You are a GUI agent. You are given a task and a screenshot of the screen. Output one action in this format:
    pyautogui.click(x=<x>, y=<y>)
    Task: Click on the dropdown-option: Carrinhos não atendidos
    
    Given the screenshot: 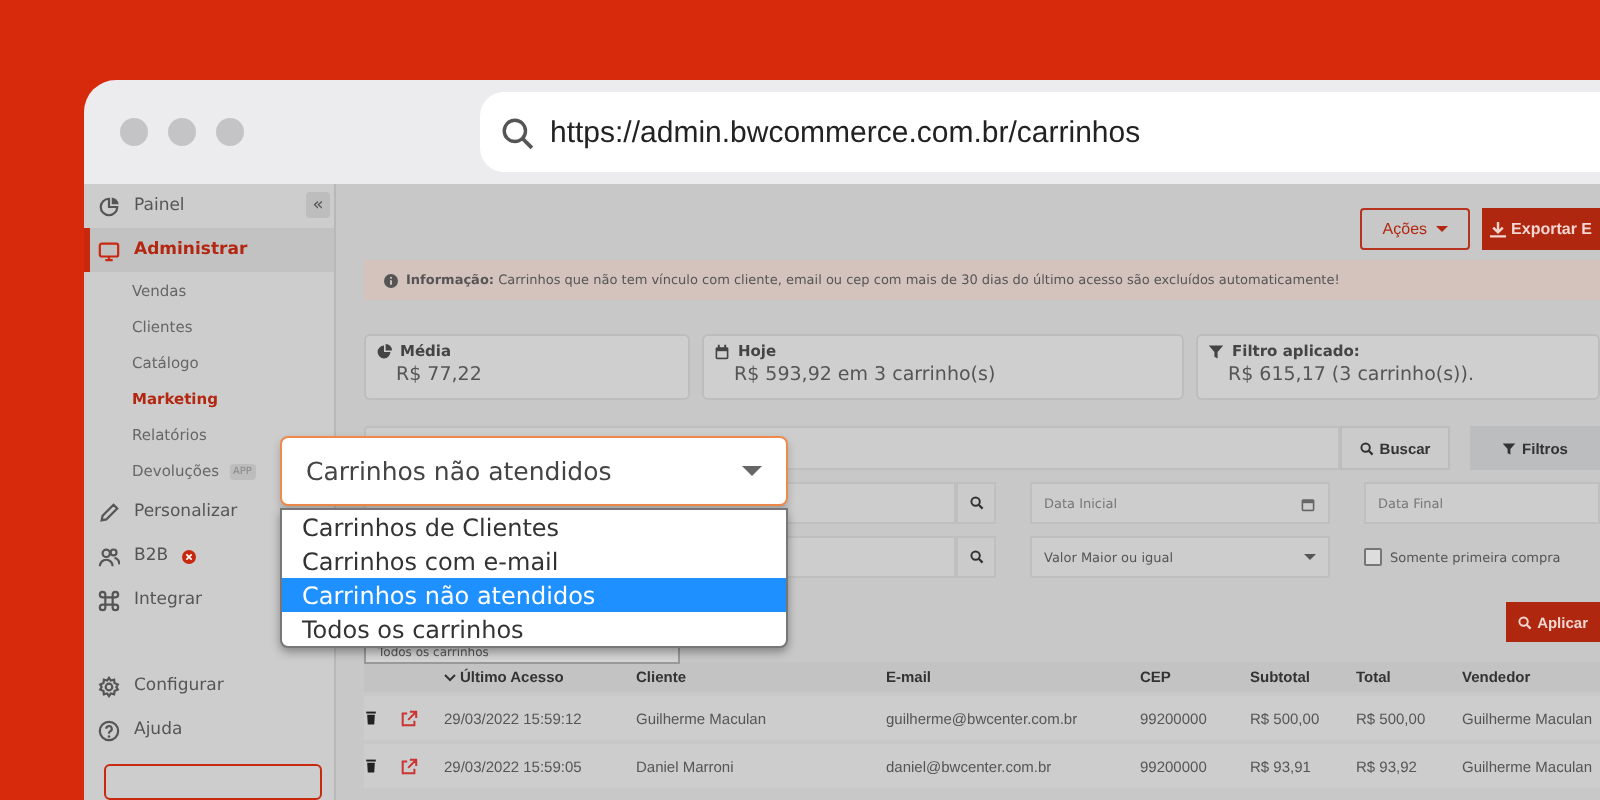 What is the action you would take?
    pyautogui.click(x=534, y=595)
    